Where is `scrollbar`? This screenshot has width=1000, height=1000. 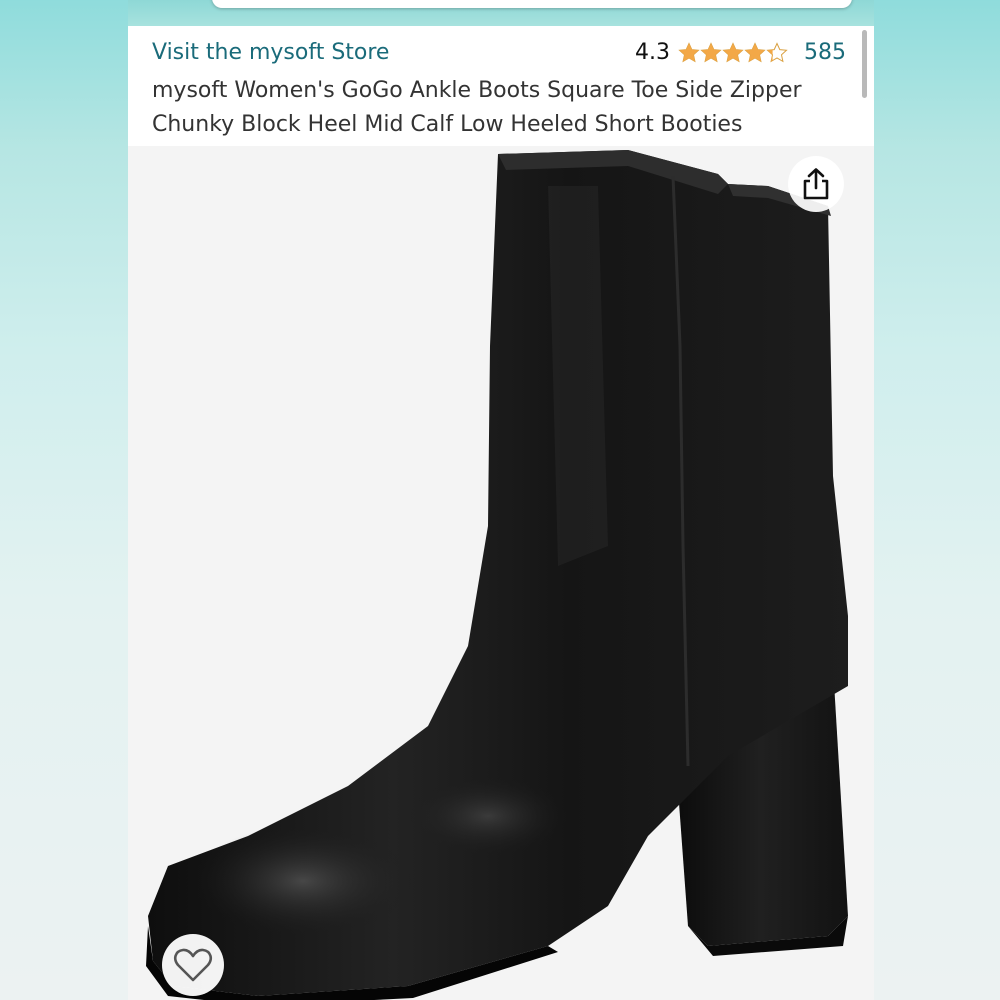 scrollbar is located at coordinates (864, 64).